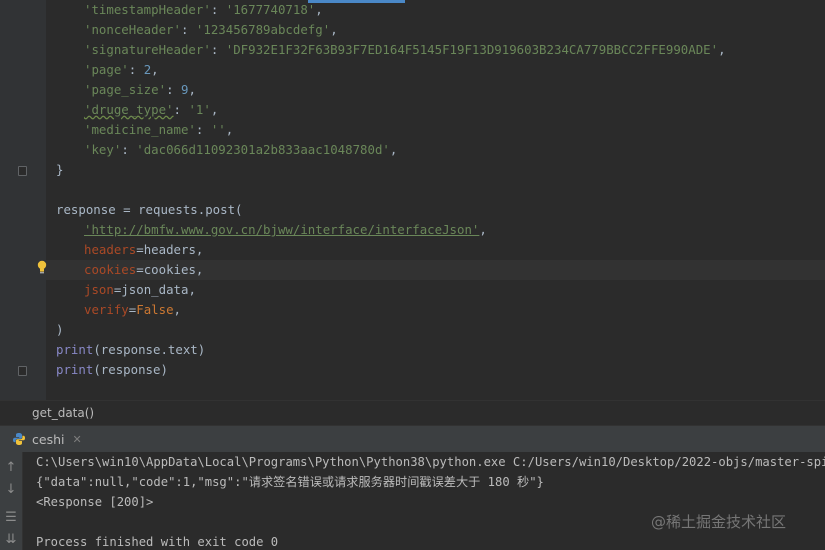 The width and height of the screenshot is (825, 550). What do you see at coordinates (76, 439) in the screenshot?
I see `close-icon: ✕` at bounding box center [76, 439].